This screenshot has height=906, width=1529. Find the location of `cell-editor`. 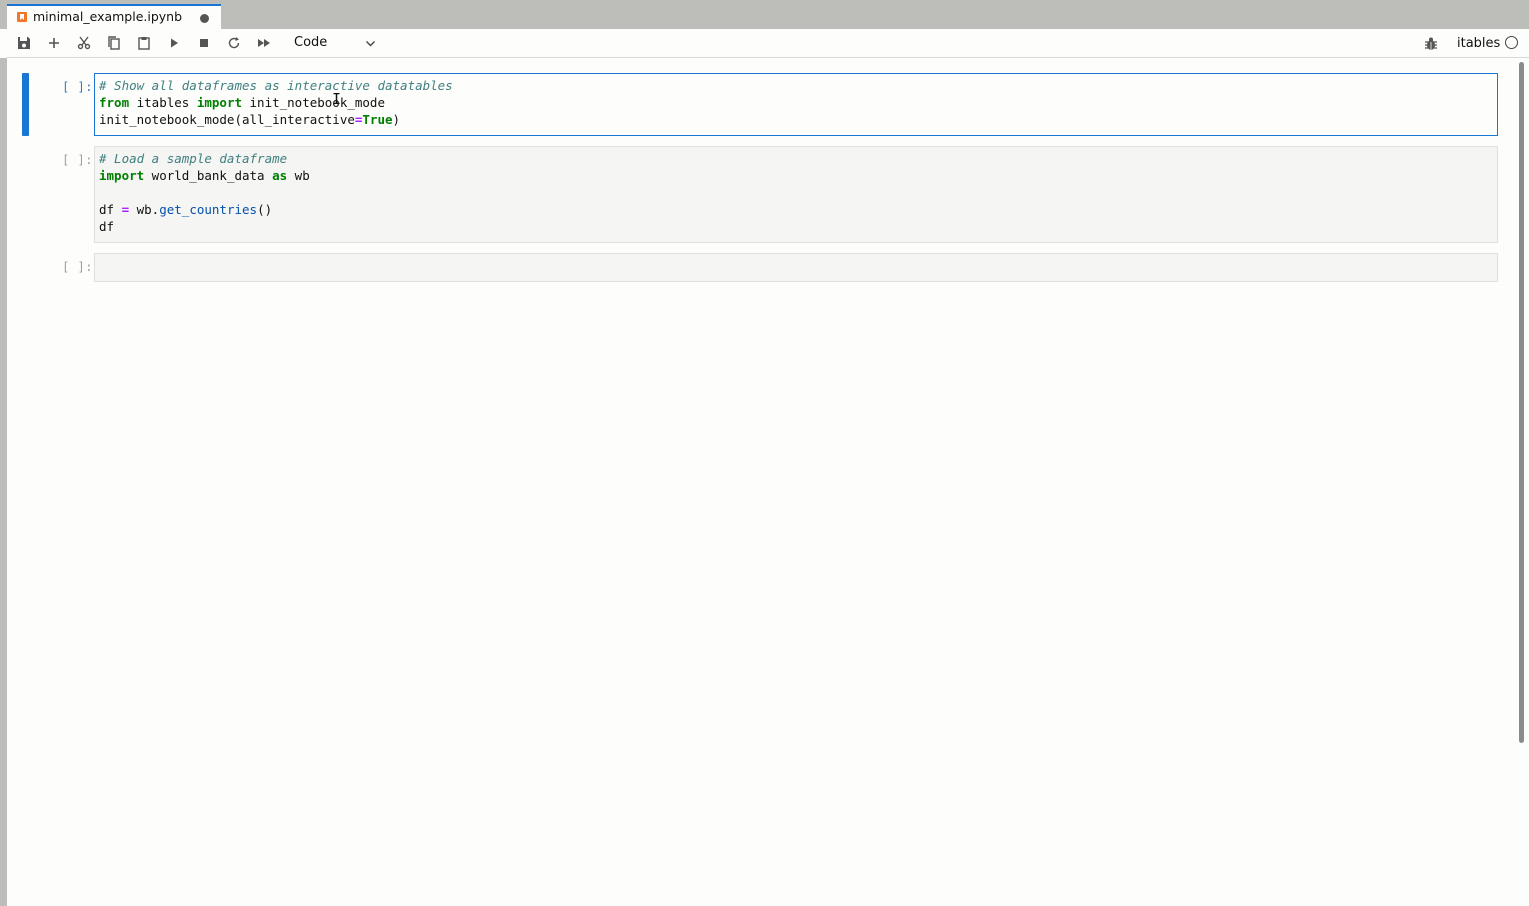

cell-editor is located at coordinates (796, 267).